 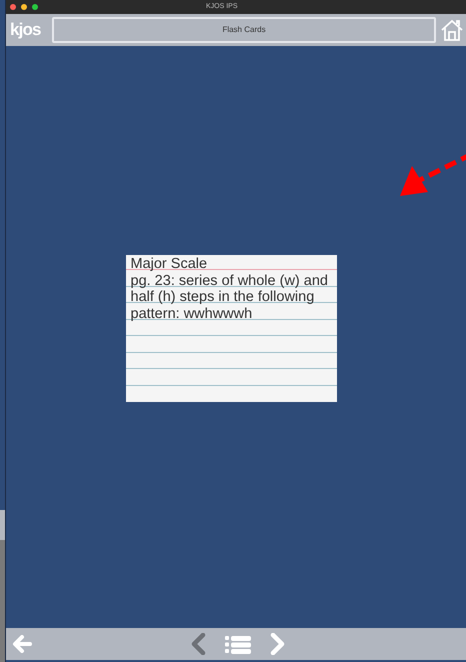 I want to click on home-icon, so click(x=452, y=30).